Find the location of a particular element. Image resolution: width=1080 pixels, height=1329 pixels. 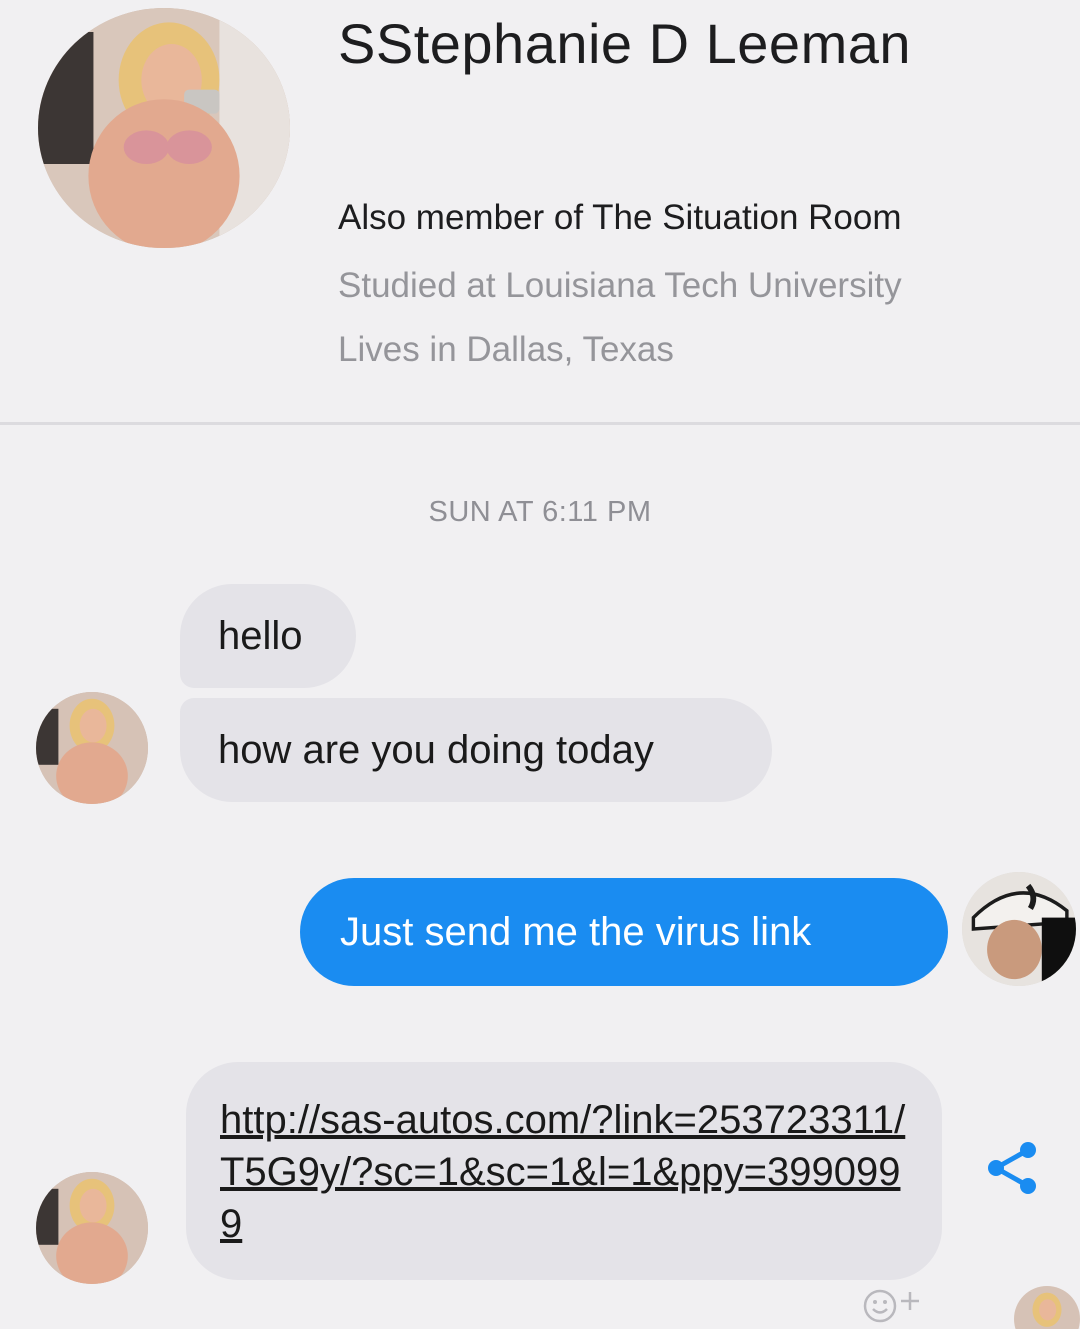

message-text: Just send me the virus link is located at coordinates (576, 932).